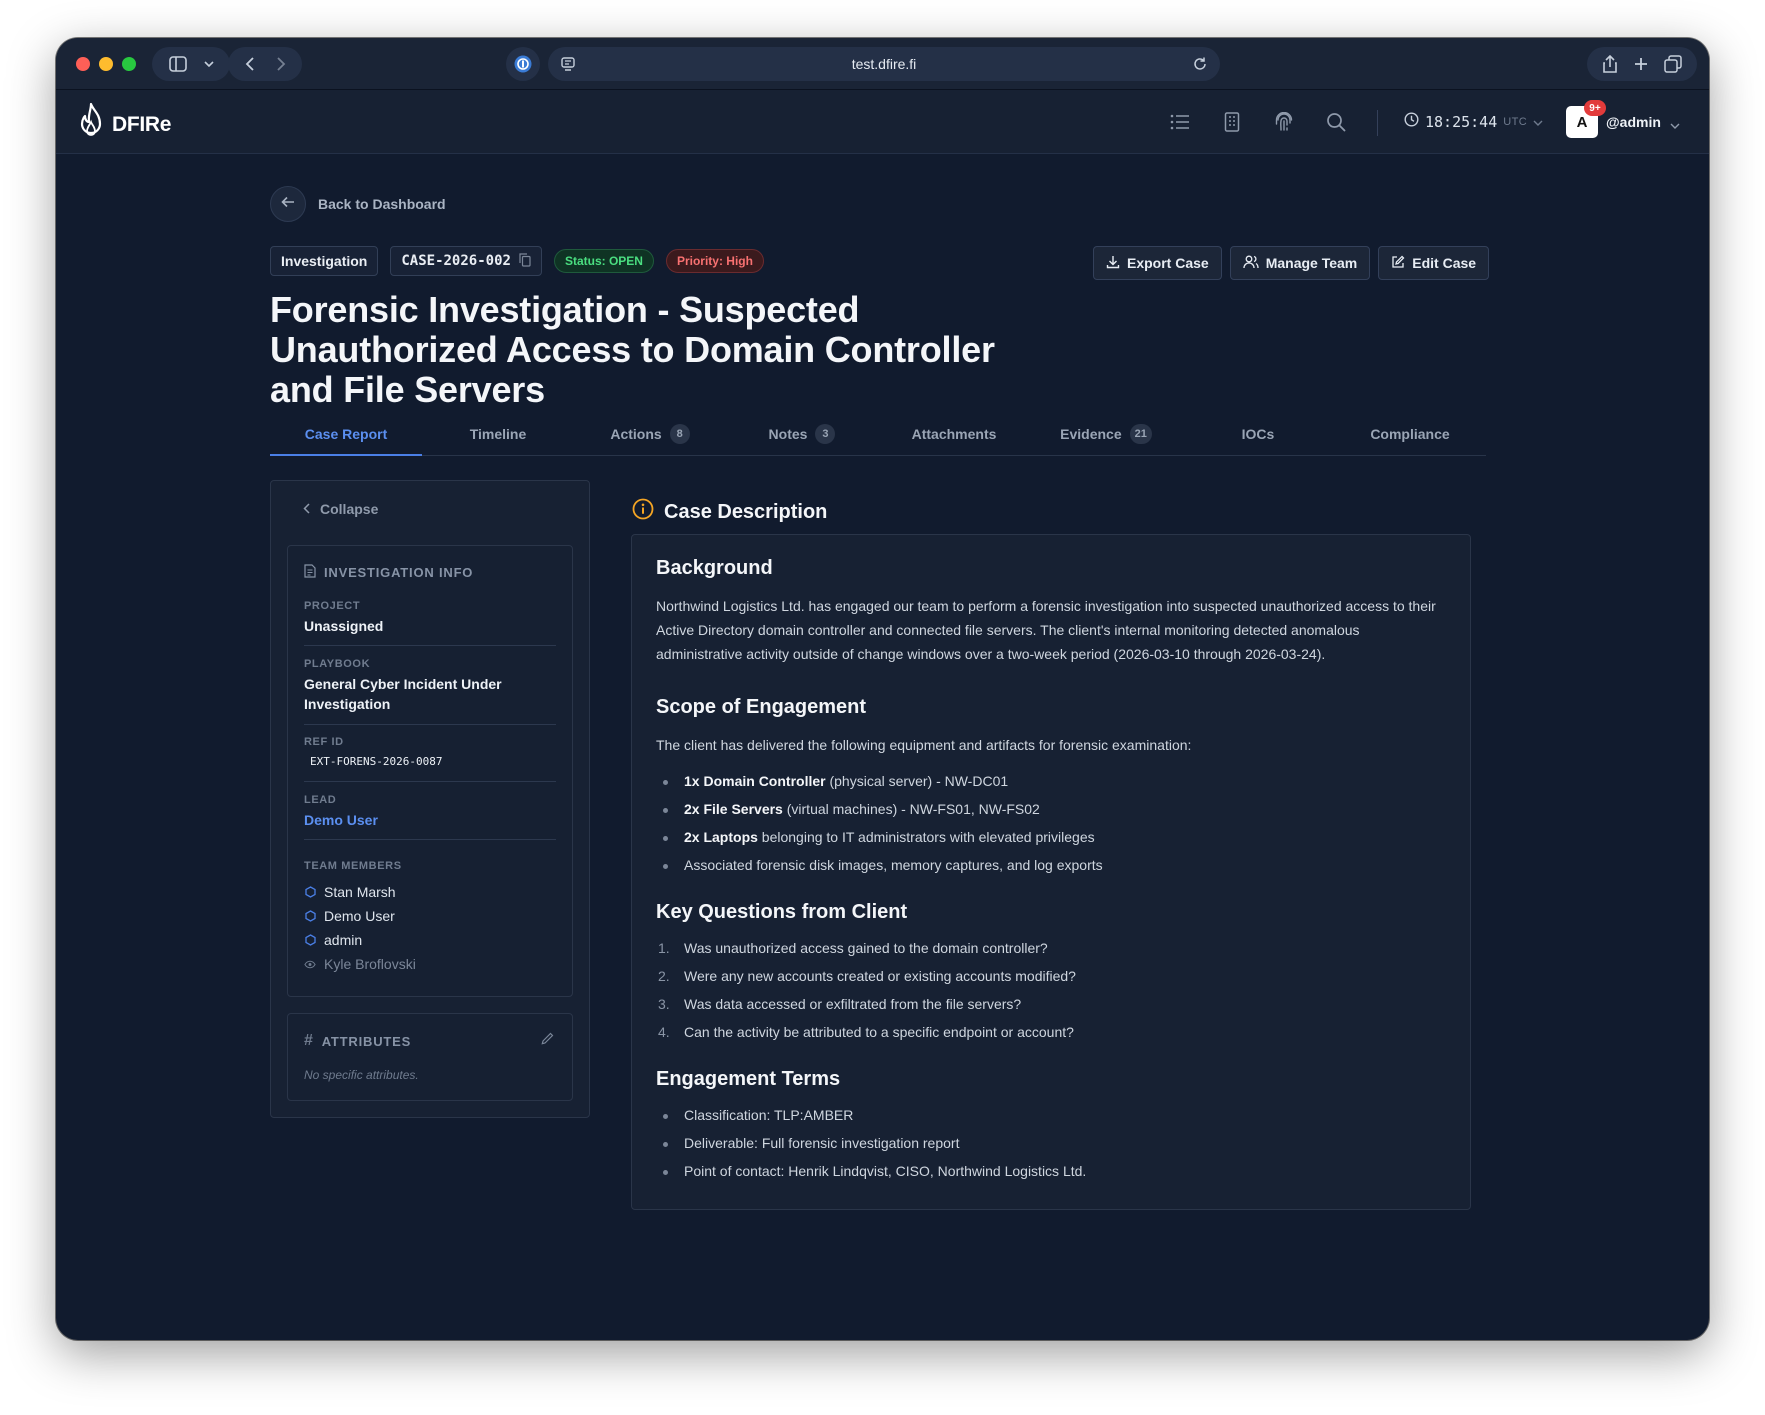 This screenshot has height=1415, width=1765. Describe the element at coordinates (83, 64) in the screenshot. I see `close-window-button` at that location.